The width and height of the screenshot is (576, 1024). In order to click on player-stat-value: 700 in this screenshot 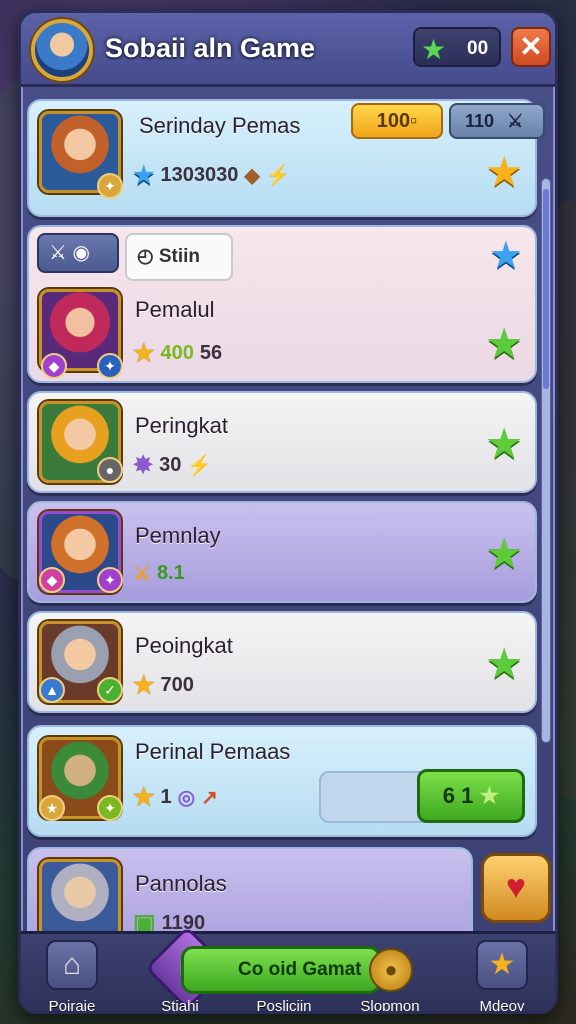, I will do `click(177, 685)`.